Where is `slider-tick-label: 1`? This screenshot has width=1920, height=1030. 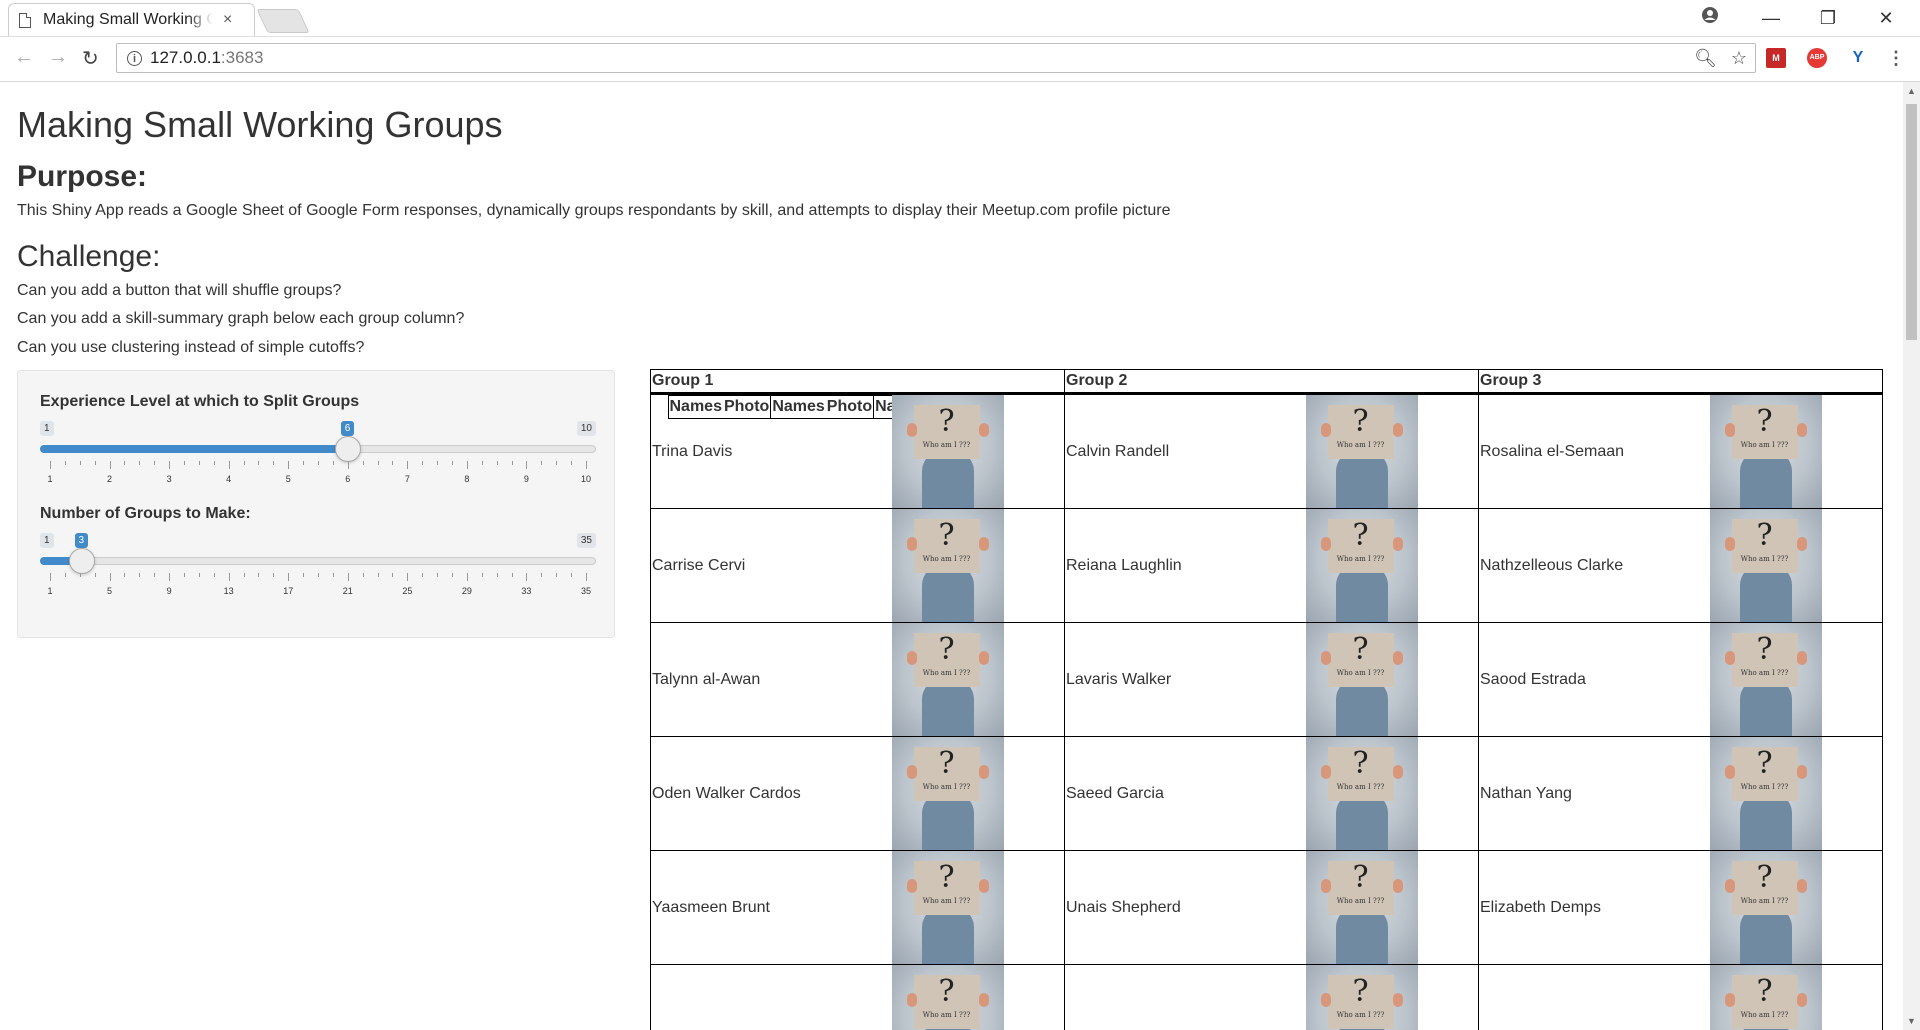 slider-tick-label: 1 is located at coordinates (50, 591).